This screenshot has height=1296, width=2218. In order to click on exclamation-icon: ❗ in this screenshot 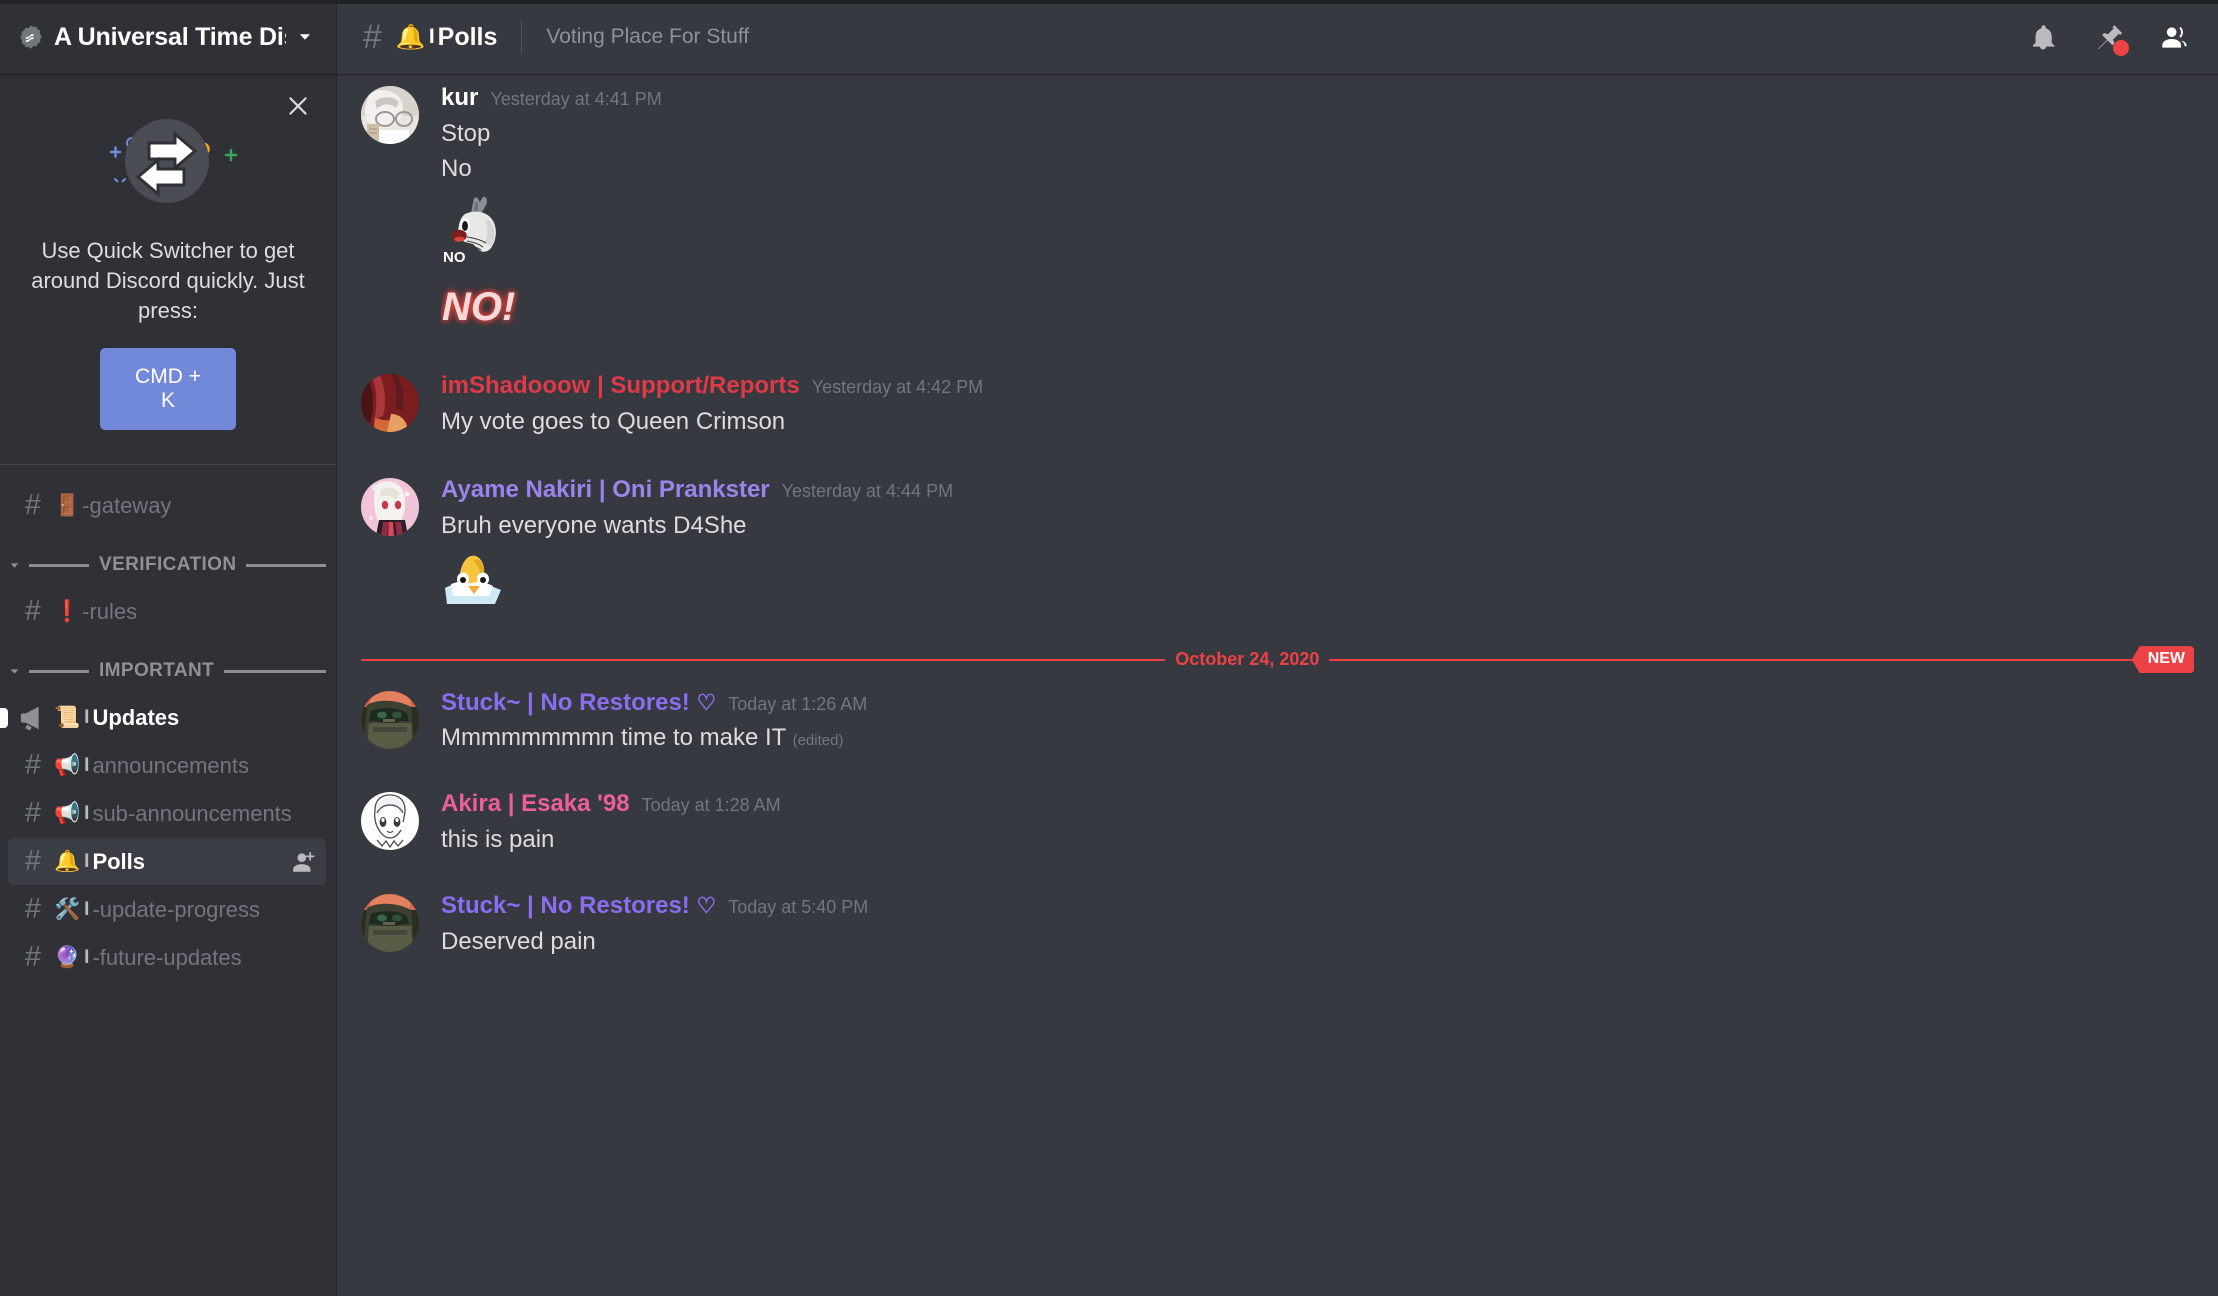, I will do `click(67, 611)`.